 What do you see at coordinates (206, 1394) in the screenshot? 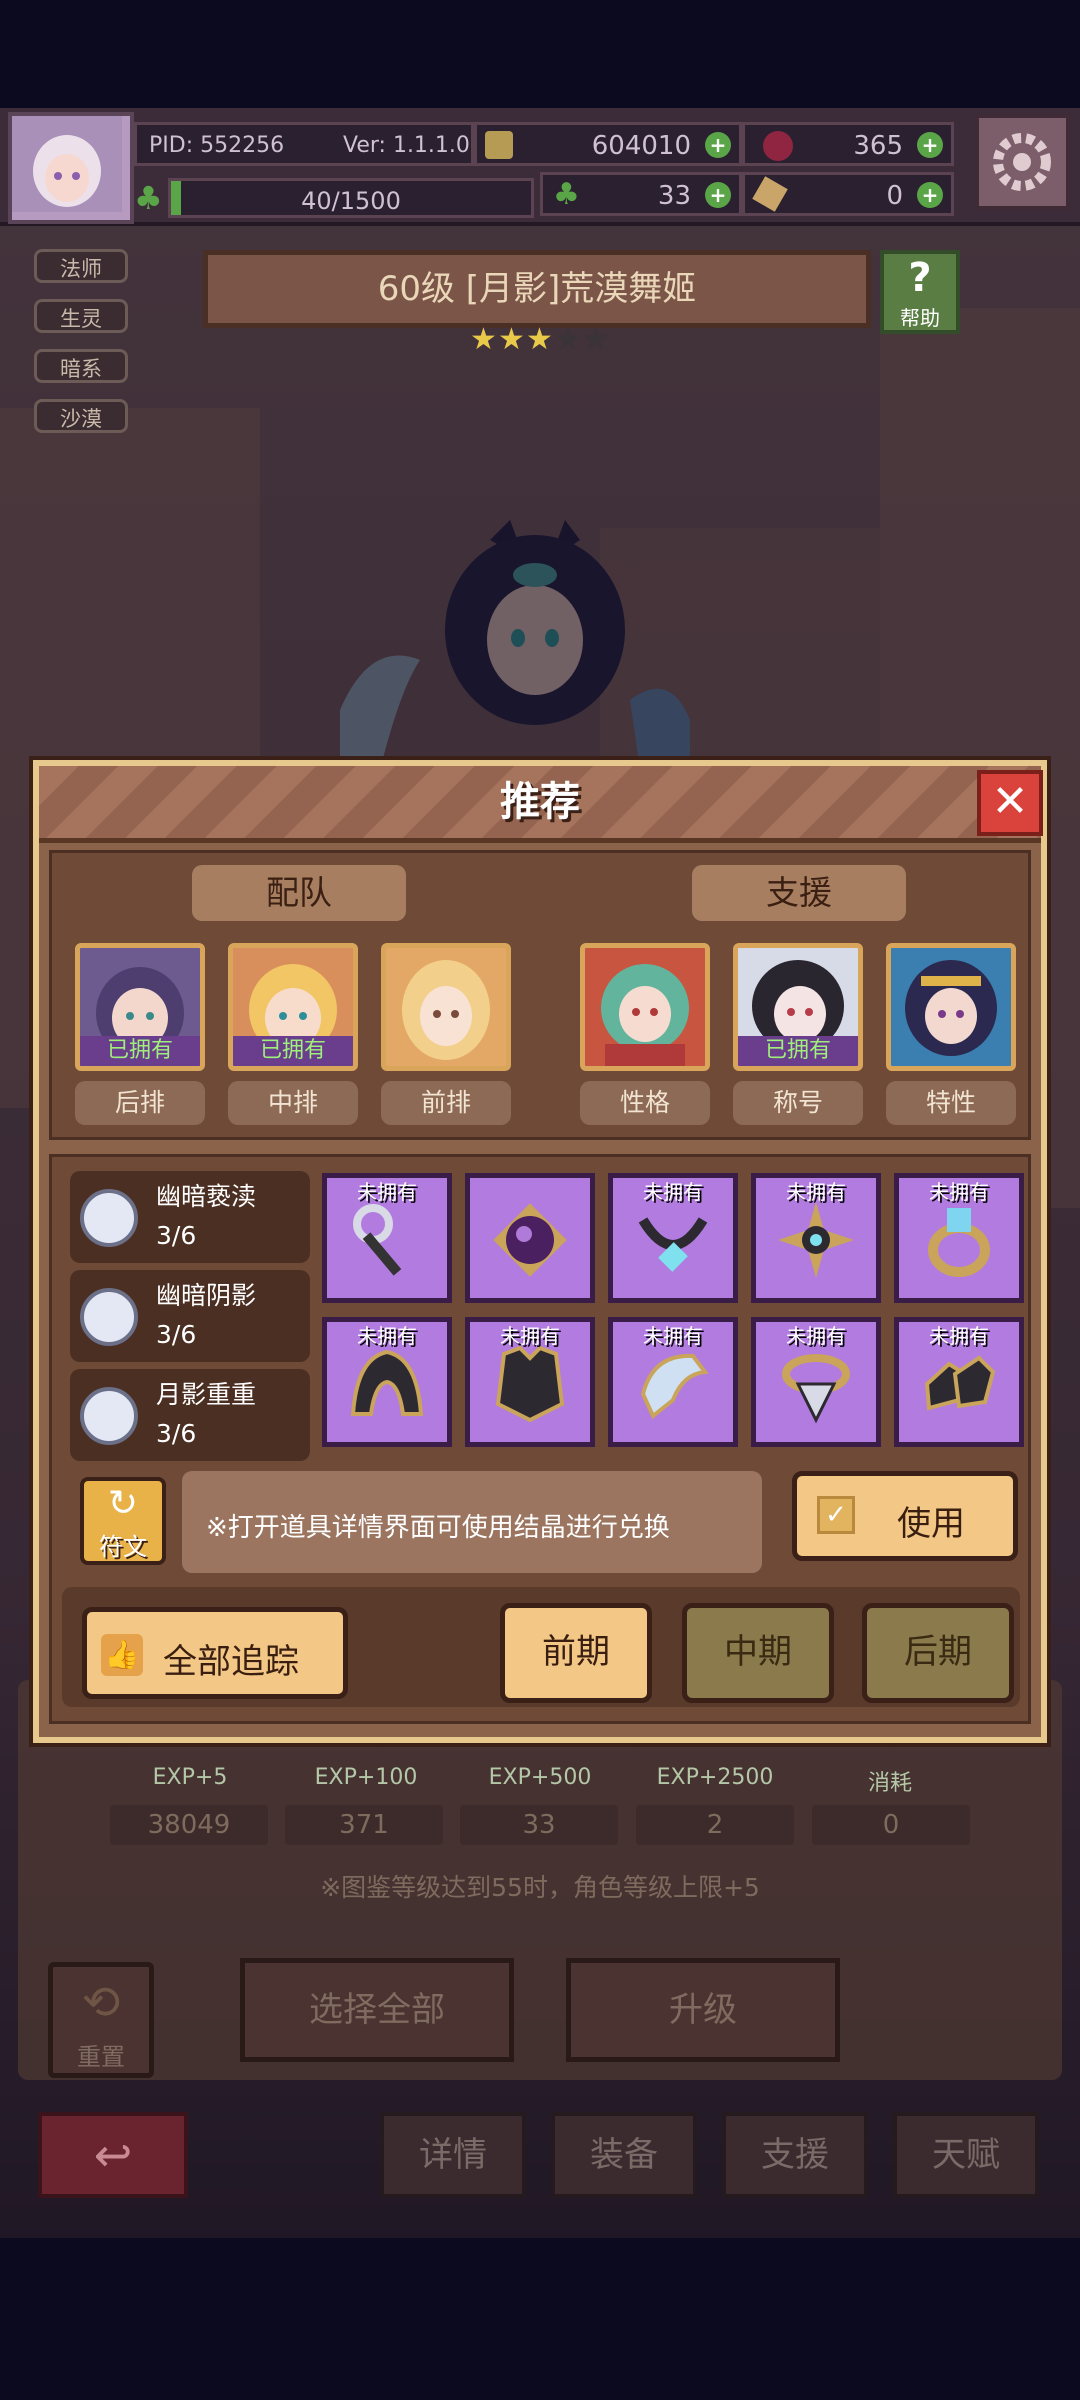
I see `set-name: 月影重重` at bounding box center [206, 1394].